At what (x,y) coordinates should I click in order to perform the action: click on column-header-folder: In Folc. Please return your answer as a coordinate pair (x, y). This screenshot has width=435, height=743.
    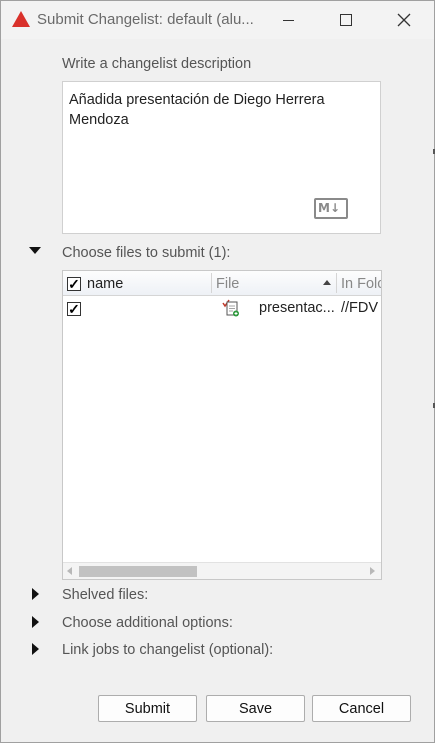
    Looking at the image, I should click on (361, 283).